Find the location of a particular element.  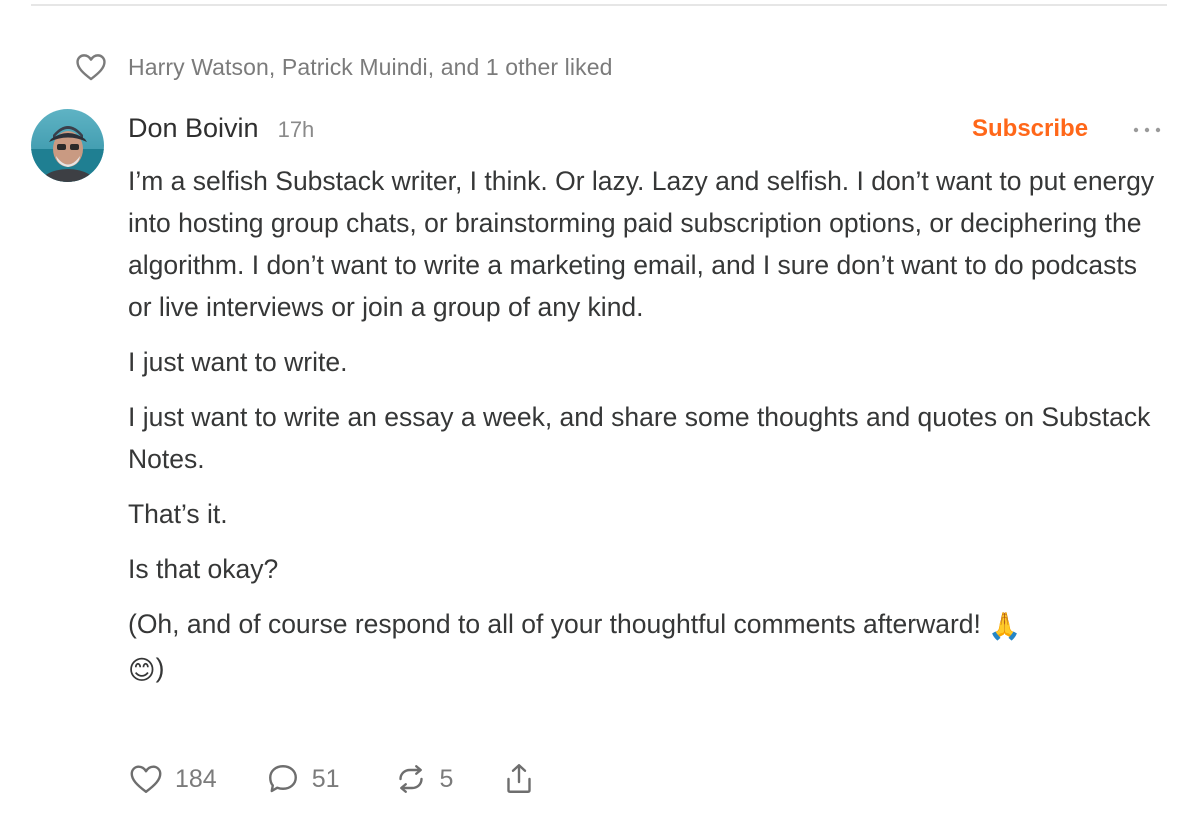

like-count: 184 is located at coordinates (196, 778).